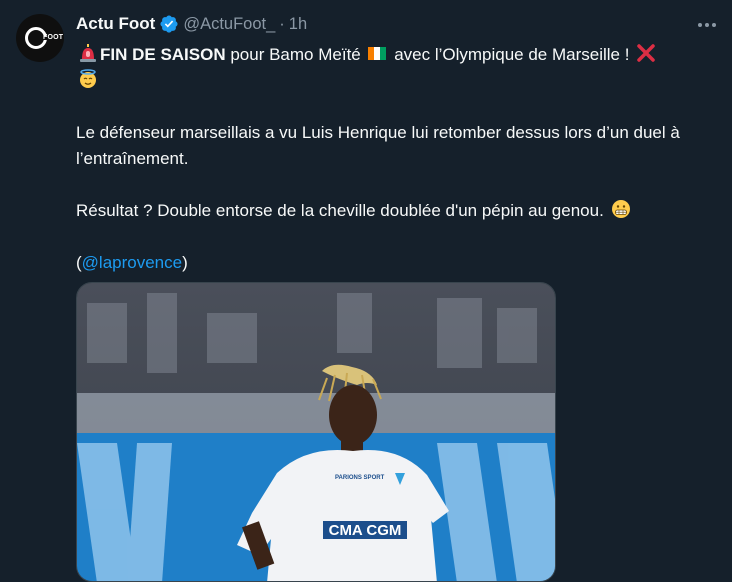 The width and height of the screenshot is (732, 582). What do you see at coordinates (185, 262) in the screenshot?
I see `paren-close: )` at bounding box center [185, 262].